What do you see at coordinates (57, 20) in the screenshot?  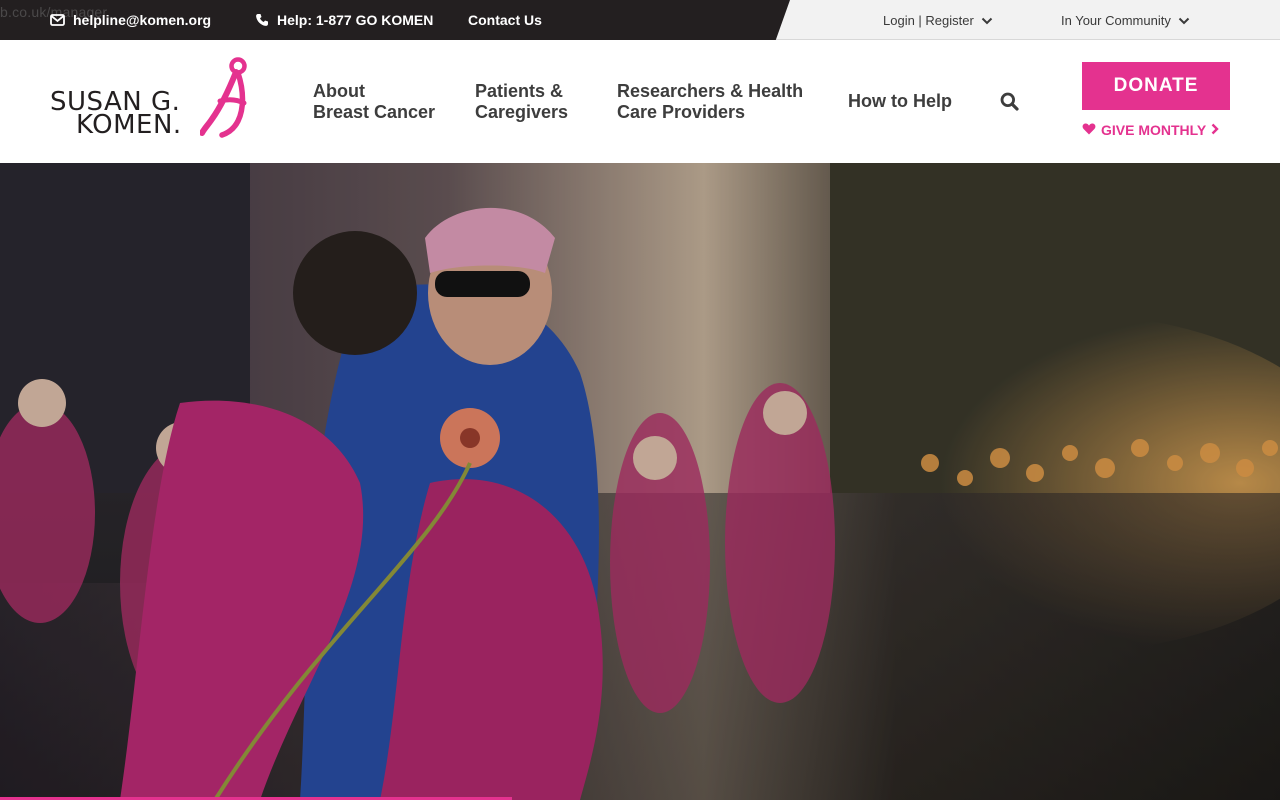 I see `envelope-icon` at bounding box center [57, 20].